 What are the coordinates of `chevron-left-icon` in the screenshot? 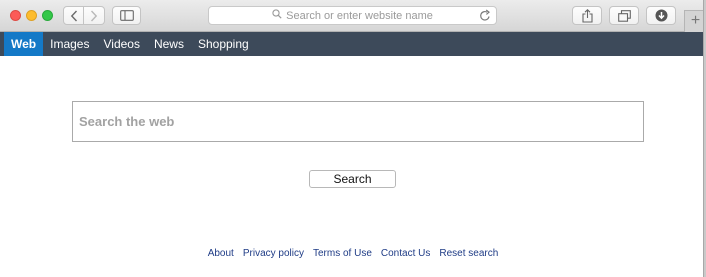 It's located at (74, 16).